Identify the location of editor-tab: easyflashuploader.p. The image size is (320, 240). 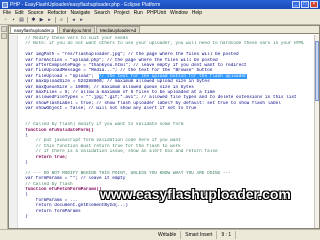
(34, 29).